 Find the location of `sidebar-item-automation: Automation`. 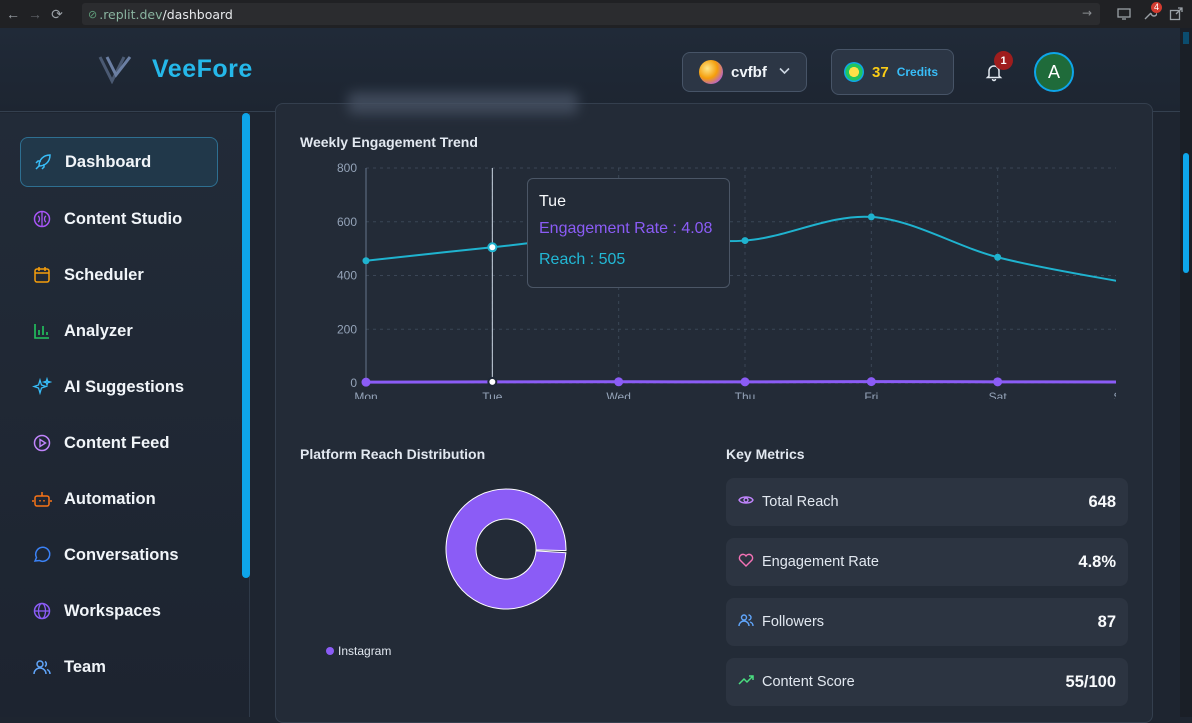

sidebar-item-automation: Automation is located at coordinates (119, 499).